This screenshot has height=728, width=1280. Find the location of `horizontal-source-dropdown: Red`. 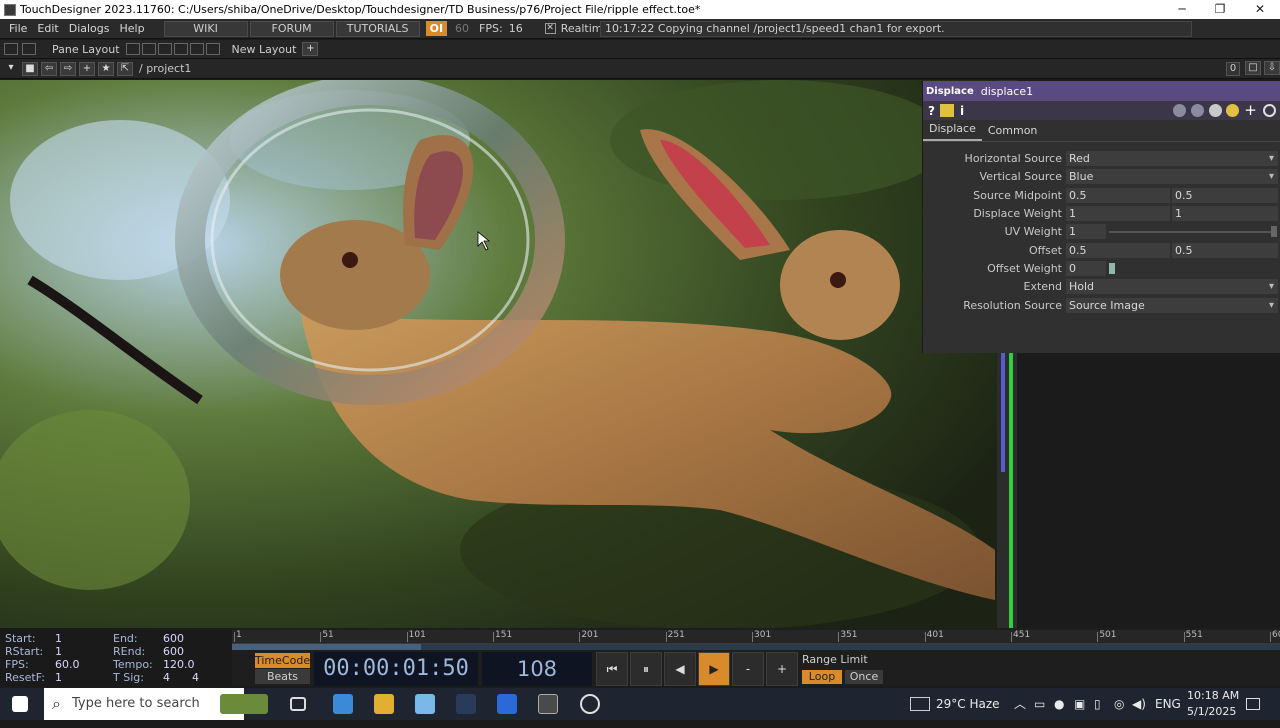

horizontal-source-dropdown: Red is located at coordinates (1172, 158).